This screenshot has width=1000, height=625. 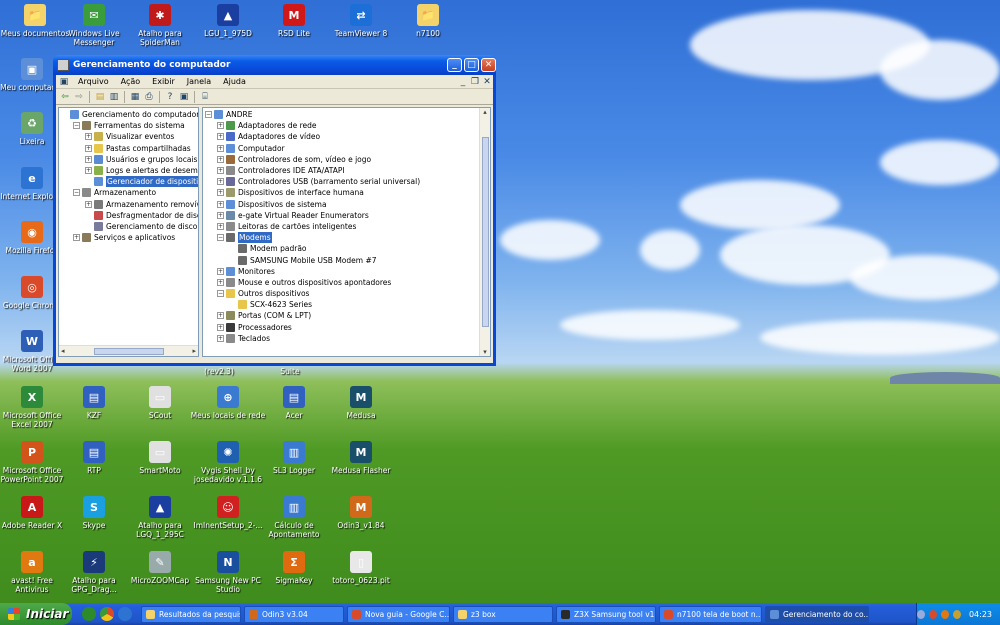 What do you see at coordinates (347, 204) in the screenshot?
I see `tree-node: + Dispositivos de sistema` at bounding box center [347, 204].